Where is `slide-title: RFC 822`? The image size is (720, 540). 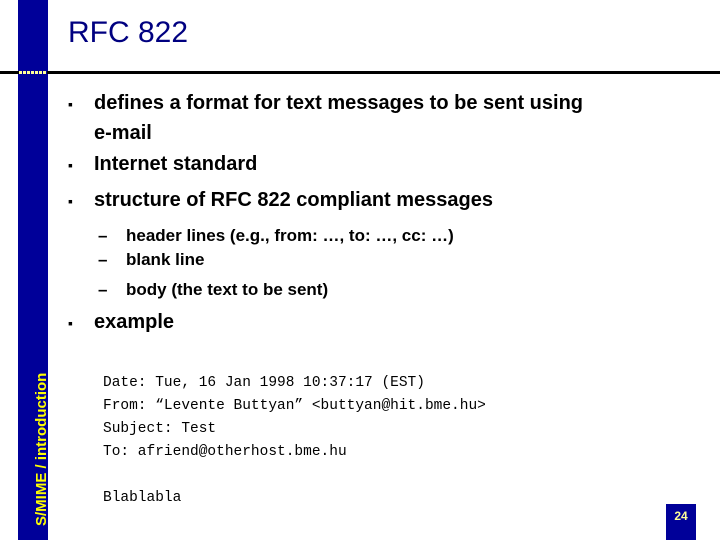 slide-title: RFC 822 is located at coordinates (128, 32).